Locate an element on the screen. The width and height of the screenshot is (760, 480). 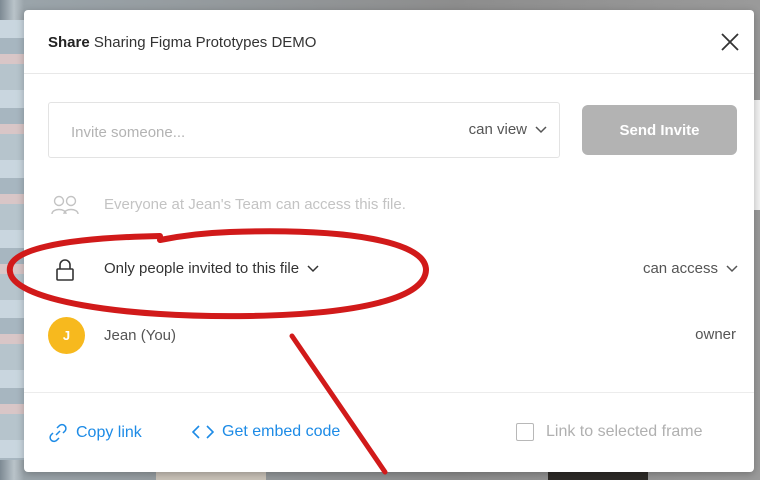
close-button is located at coordinates (730, 42).